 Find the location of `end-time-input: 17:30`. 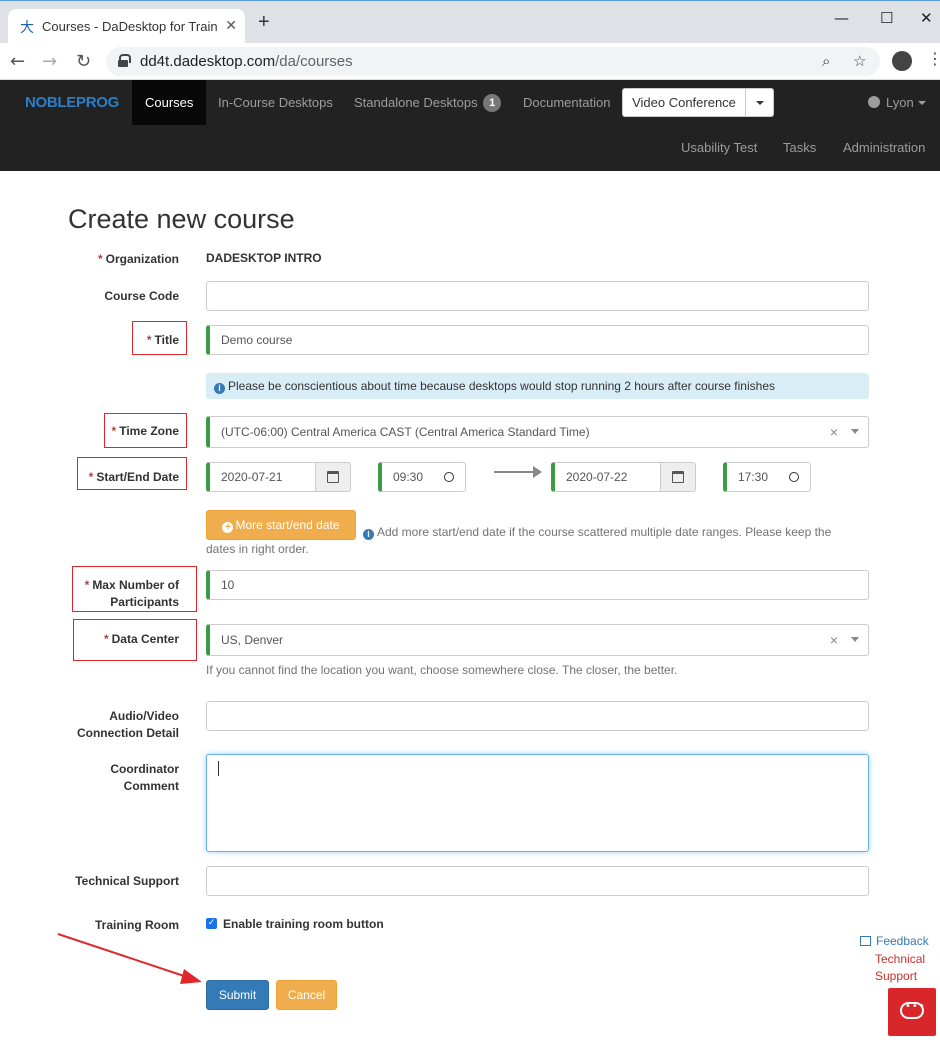

end-time-input: 17:30 is located at coordinates (767, 477).